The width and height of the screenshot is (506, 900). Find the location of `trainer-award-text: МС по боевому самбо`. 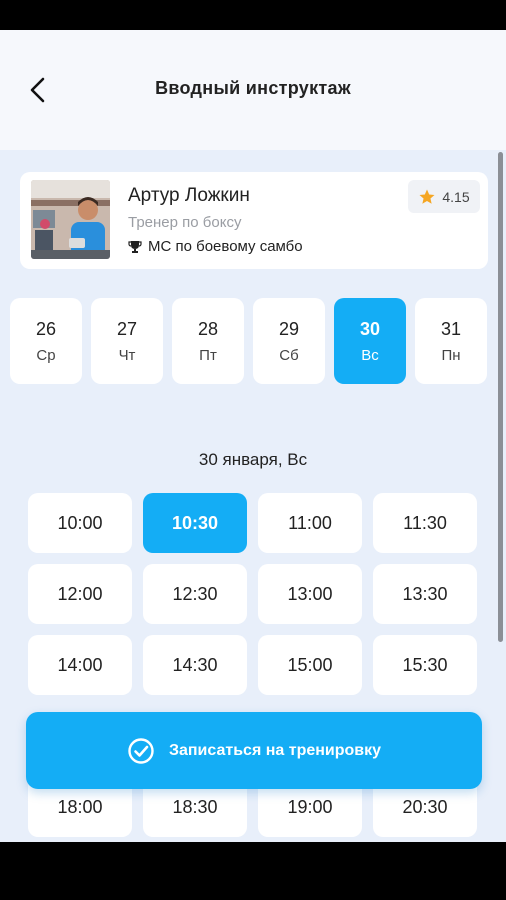

trainer-award-text: МС по боевому самбо is located at coordinates (225, 246).